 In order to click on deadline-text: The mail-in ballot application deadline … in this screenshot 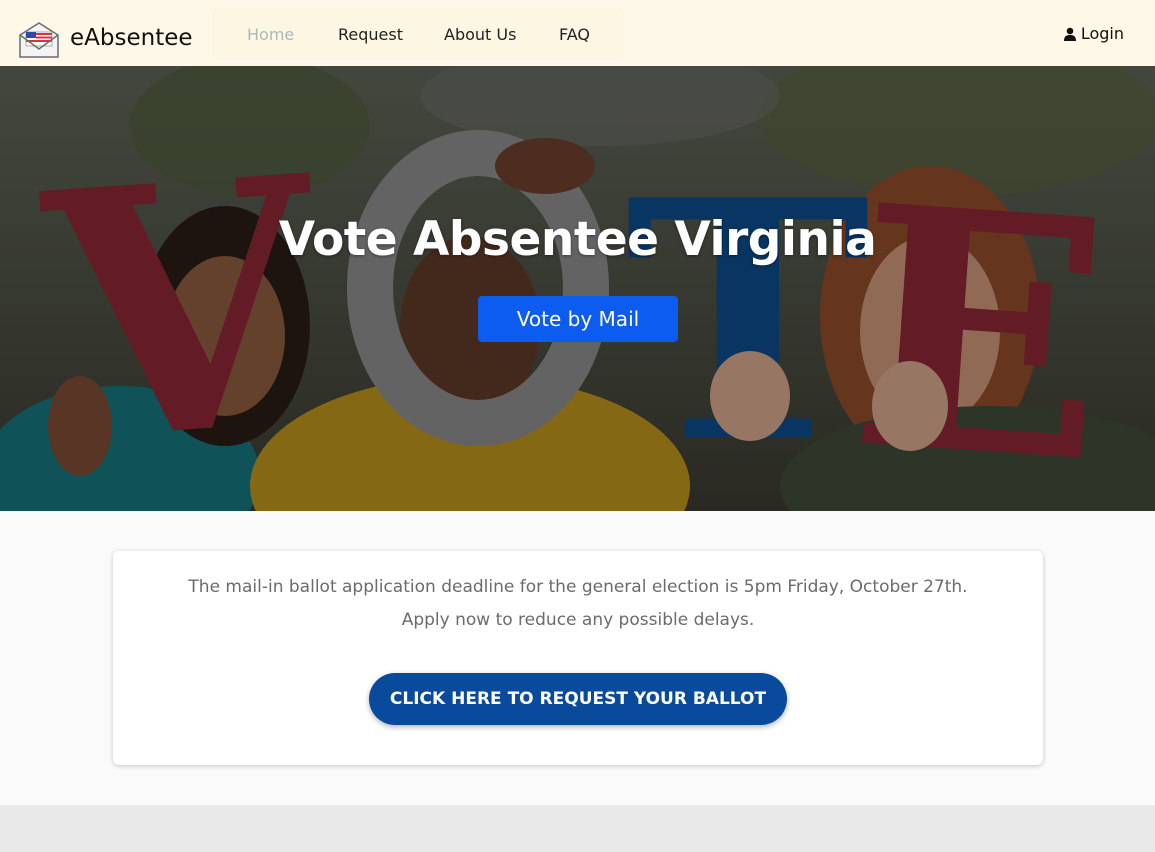, I will do `click(578, 587)`.